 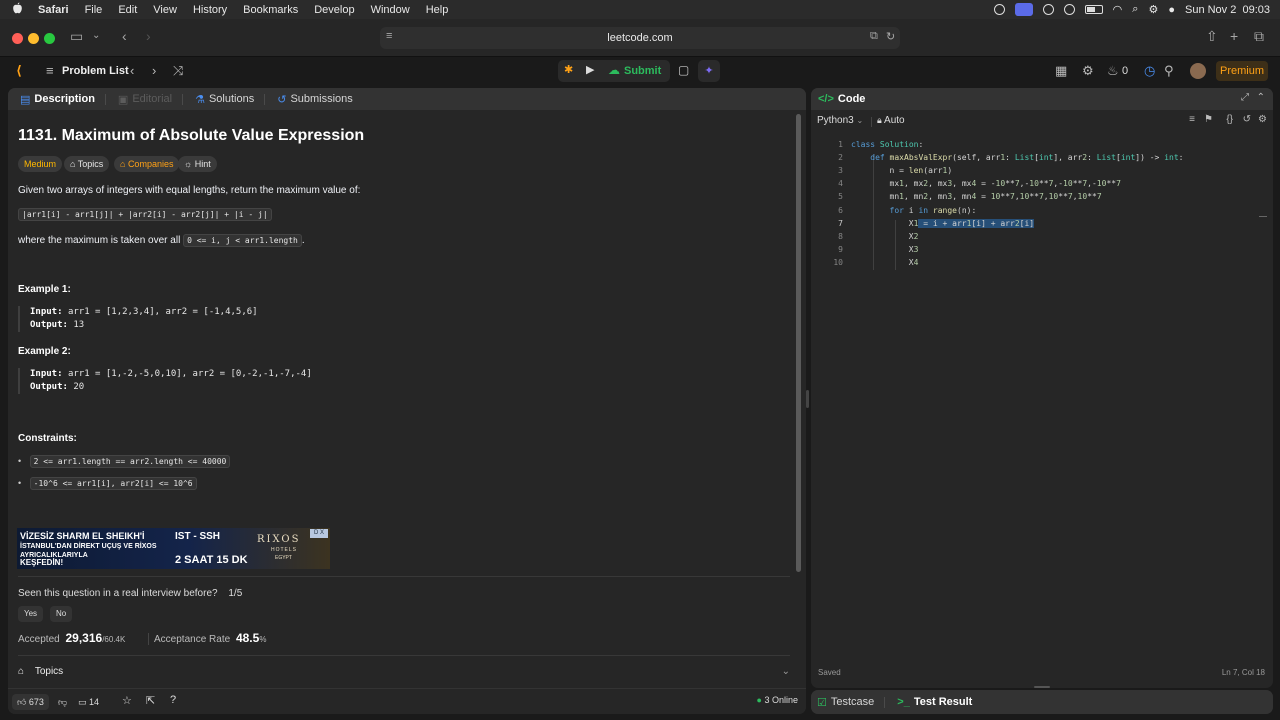 I want to click on topics-row: ⌂ Topics ⌄, so click(x=404, y=674).